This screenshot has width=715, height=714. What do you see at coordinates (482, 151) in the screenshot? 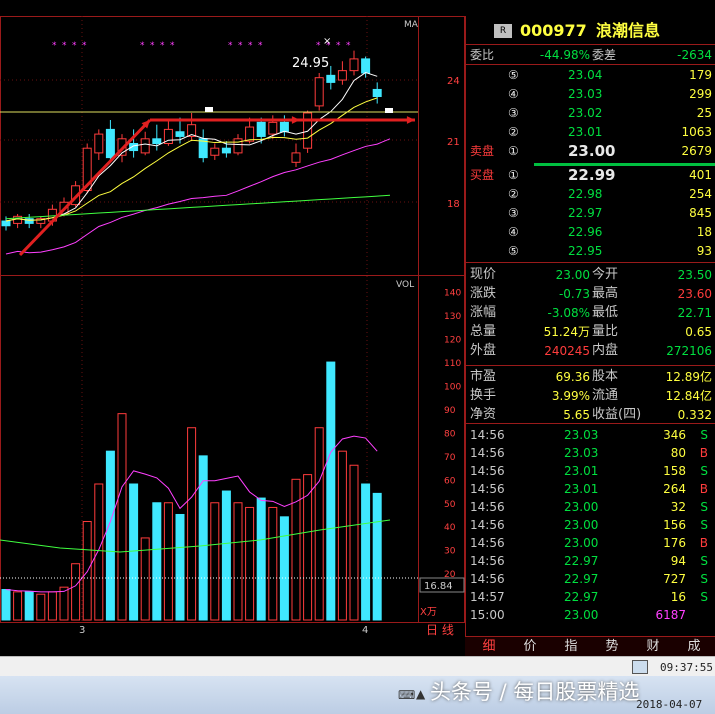
I see `sell-label: 卖盘` at bounding box center [482, 151].